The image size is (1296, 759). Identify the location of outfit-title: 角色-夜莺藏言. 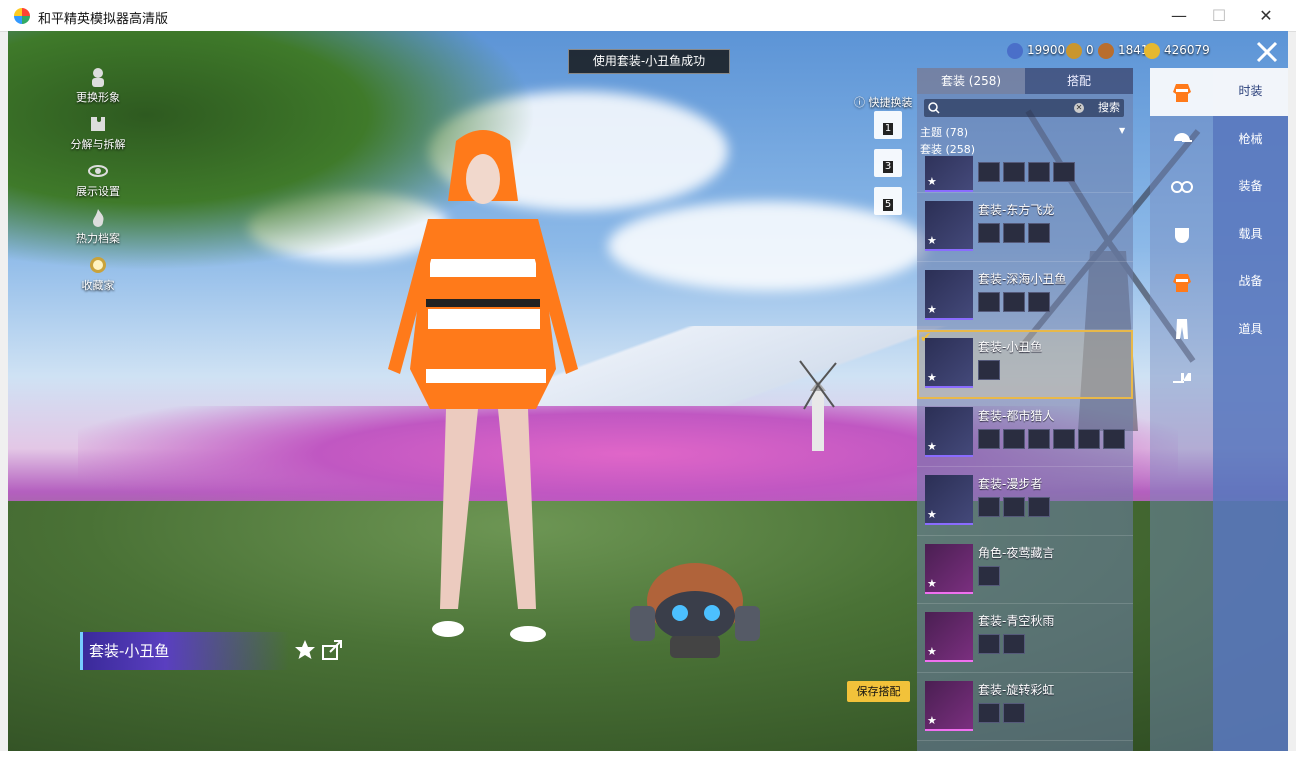
(1016, 552).